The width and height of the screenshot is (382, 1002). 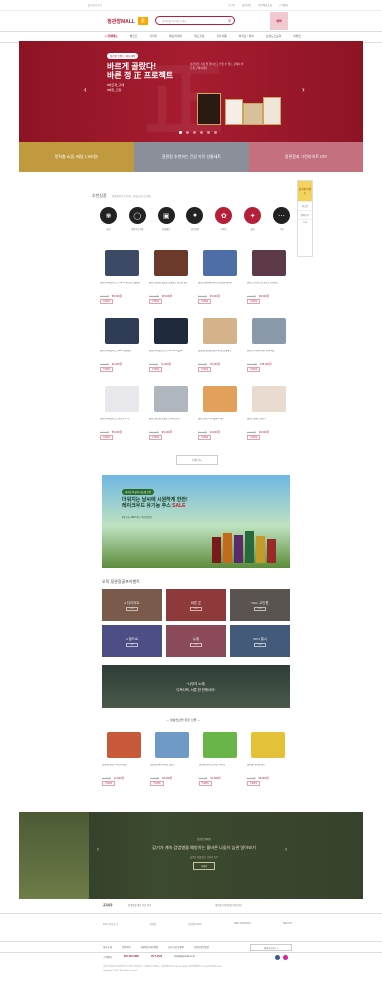 I want to click on order-lookup-link: 주문배송조회, so click(x=265, y=5).